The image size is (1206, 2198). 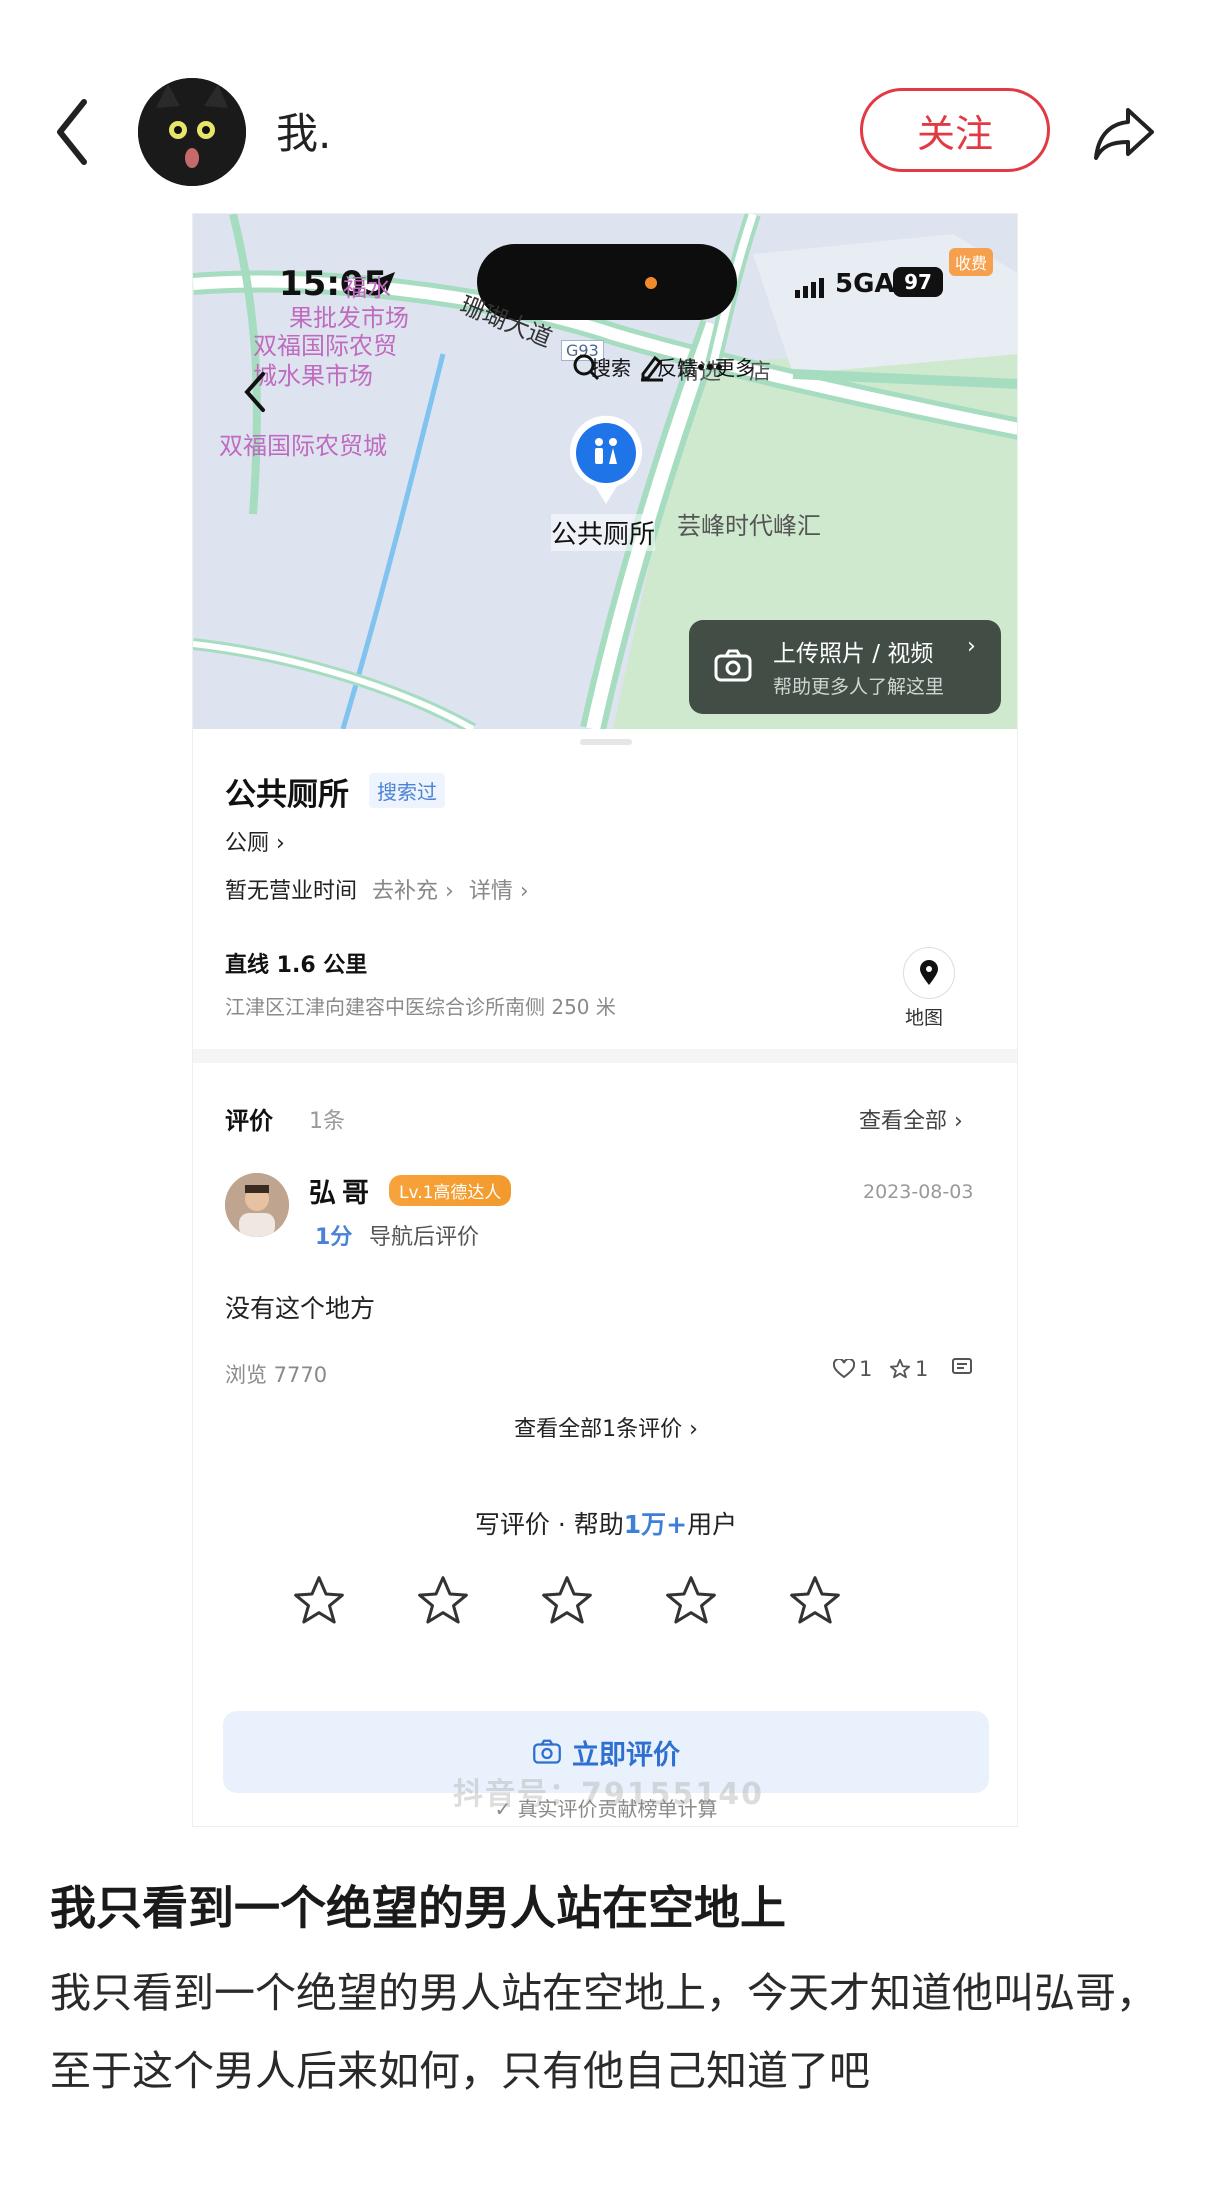 I want to click on favorite-button: 1, so click(x=908, y=1369).